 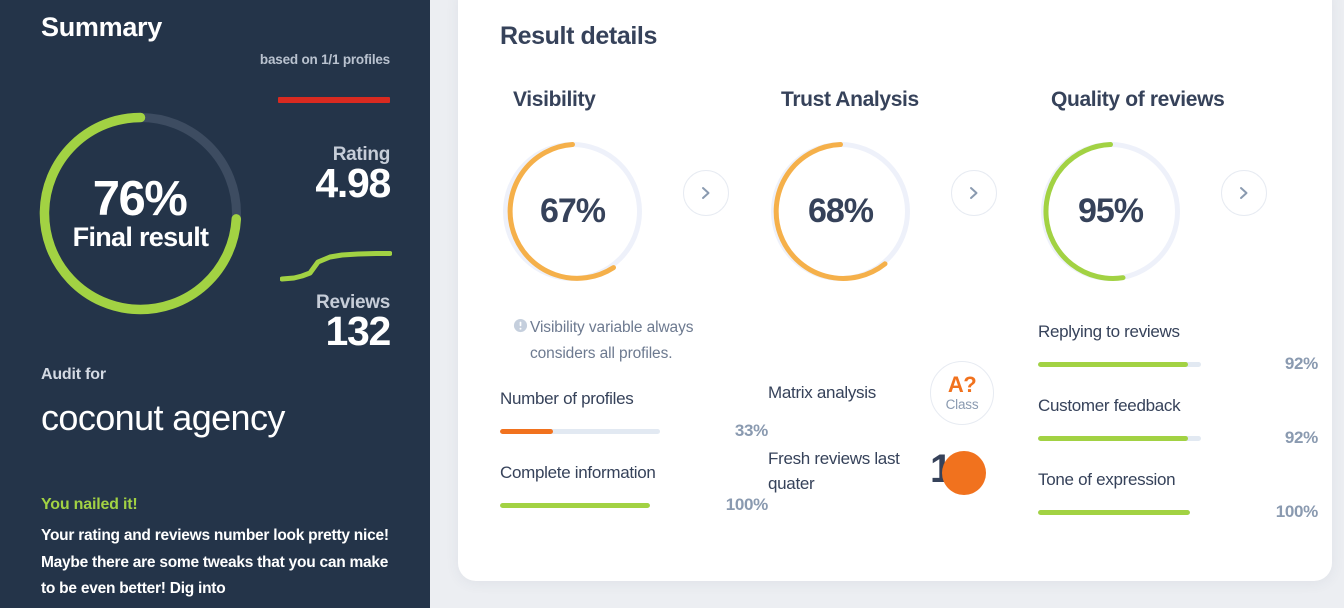 What do you see at coordinates (964, 473) in the screenshot?
I see `fresh-reviews-dot` at bounding box center [964, 473].